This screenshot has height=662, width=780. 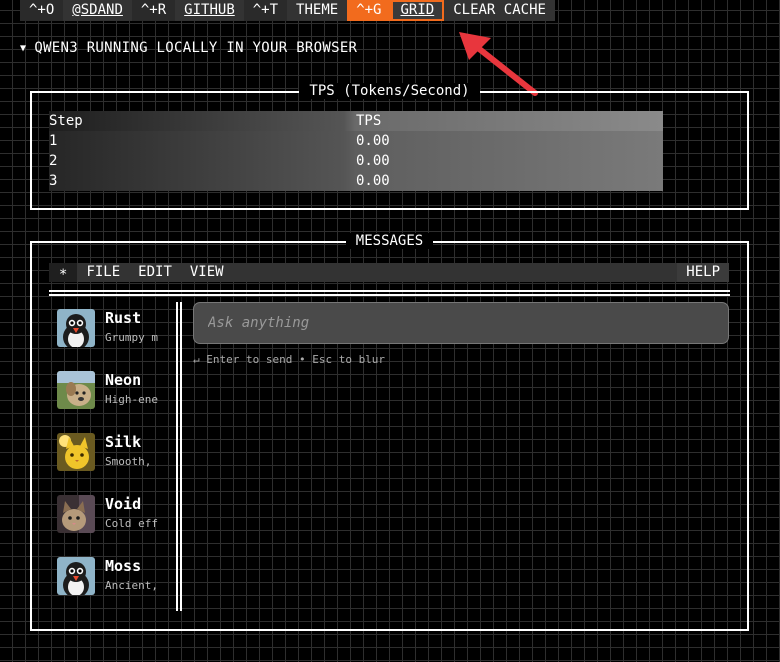 I want to click on theme-button: THEME, so click(x=317, y=10).